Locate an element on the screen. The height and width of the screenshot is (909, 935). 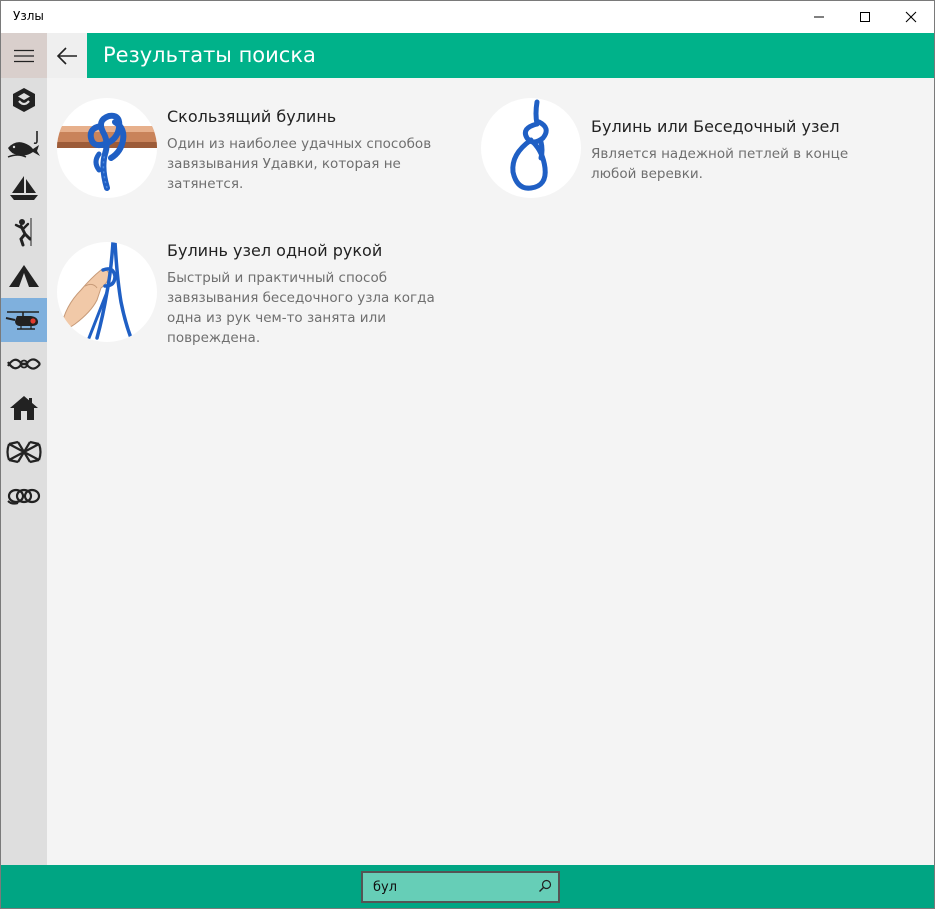
nav-item-camping-knots is located at coordinates (24, 276).